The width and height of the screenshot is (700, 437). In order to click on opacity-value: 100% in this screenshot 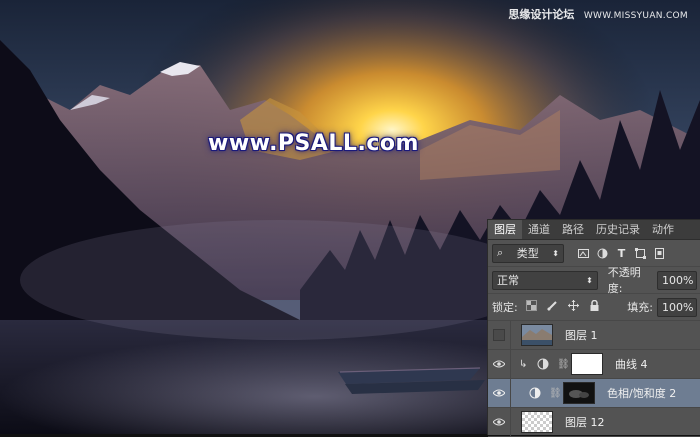, I will do `click(678, 280)`.